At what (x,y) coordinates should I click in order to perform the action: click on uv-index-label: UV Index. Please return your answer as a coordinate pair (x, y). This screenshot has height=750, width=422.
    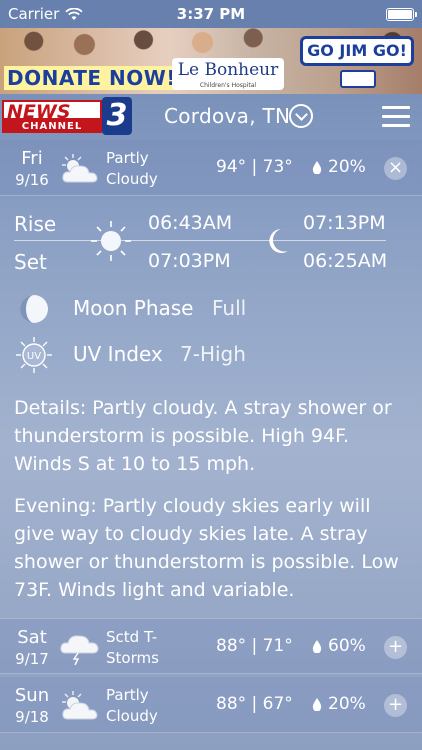
    Looking at the image, I should click on (118, 354).